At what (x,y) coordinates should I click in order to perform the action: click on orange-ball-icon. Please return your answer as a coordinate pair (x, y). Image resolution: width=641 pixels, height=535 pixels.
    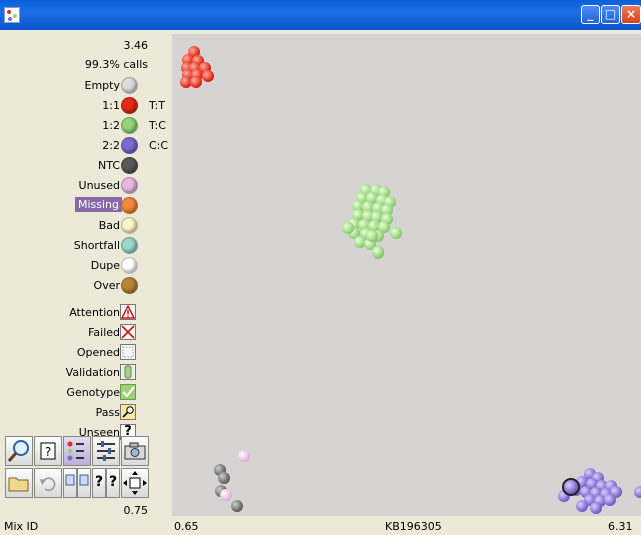
    Looking at the image, I should click on (129, 205).